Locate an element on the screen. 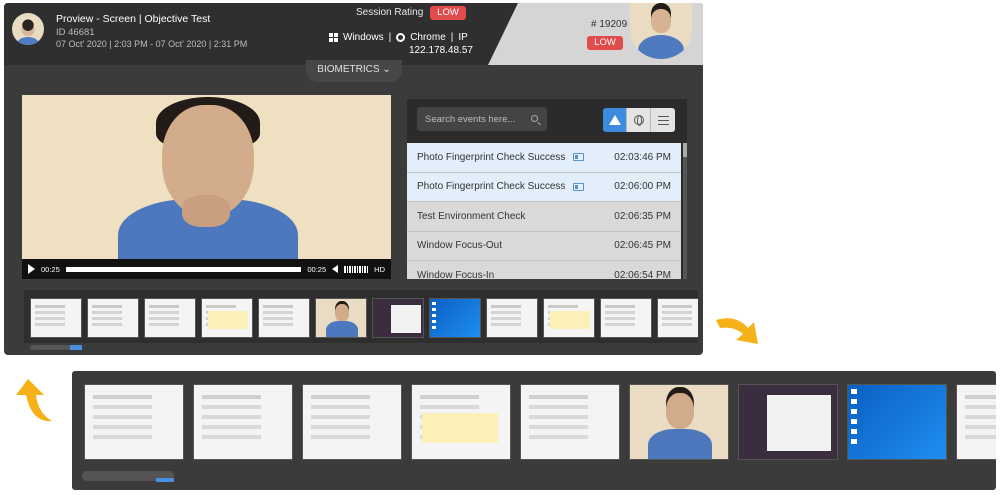  filter-browser-button is located at coordinates (639, 120).